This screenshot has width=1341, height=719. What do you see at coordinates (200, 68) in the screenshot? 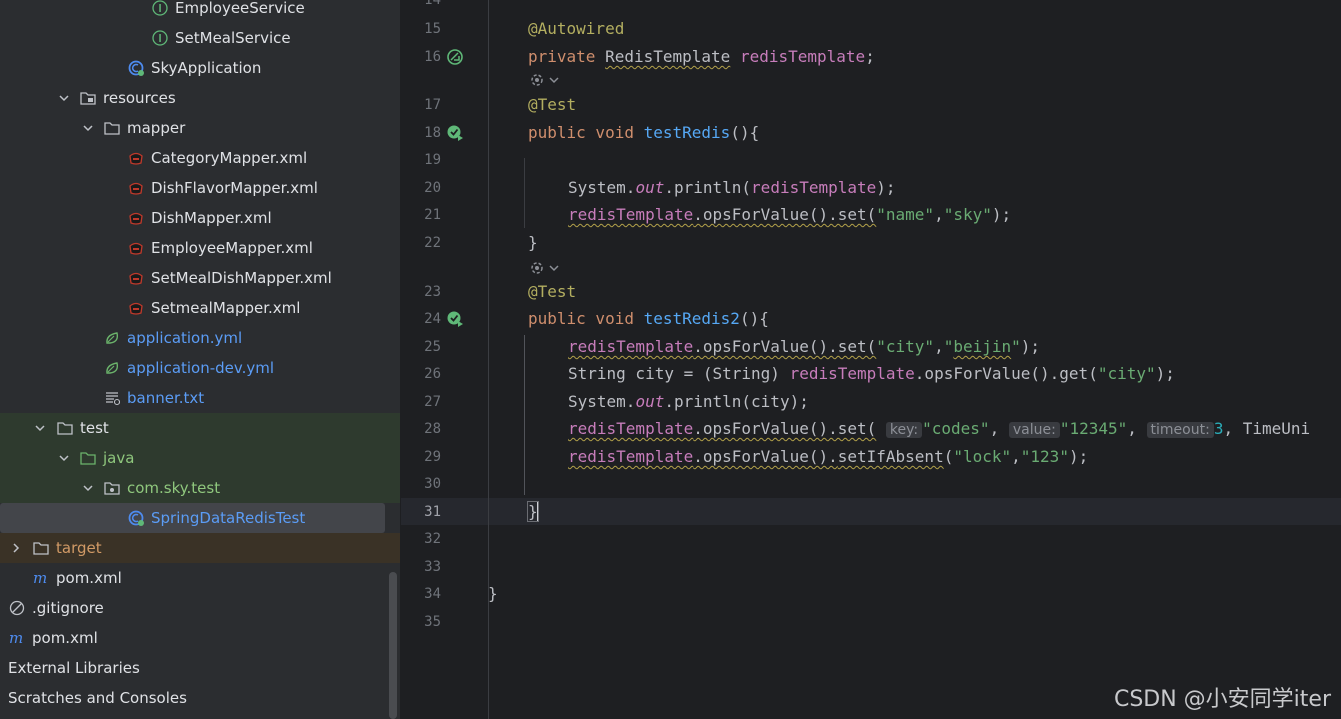
I see `tree-item-skyapplication: SkyApplication` at bounding box center [200, 68].